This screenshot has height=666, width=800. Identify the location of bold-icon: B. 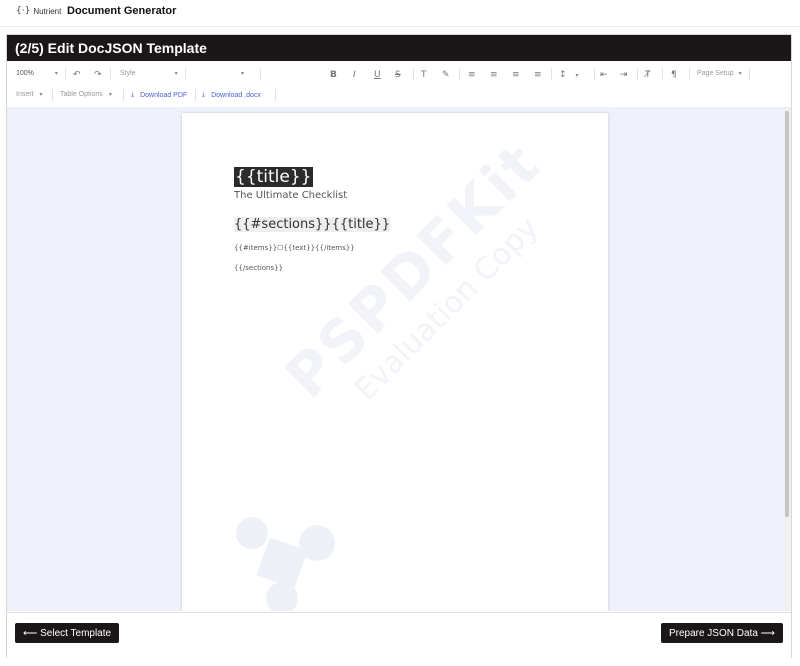
(333, 75).